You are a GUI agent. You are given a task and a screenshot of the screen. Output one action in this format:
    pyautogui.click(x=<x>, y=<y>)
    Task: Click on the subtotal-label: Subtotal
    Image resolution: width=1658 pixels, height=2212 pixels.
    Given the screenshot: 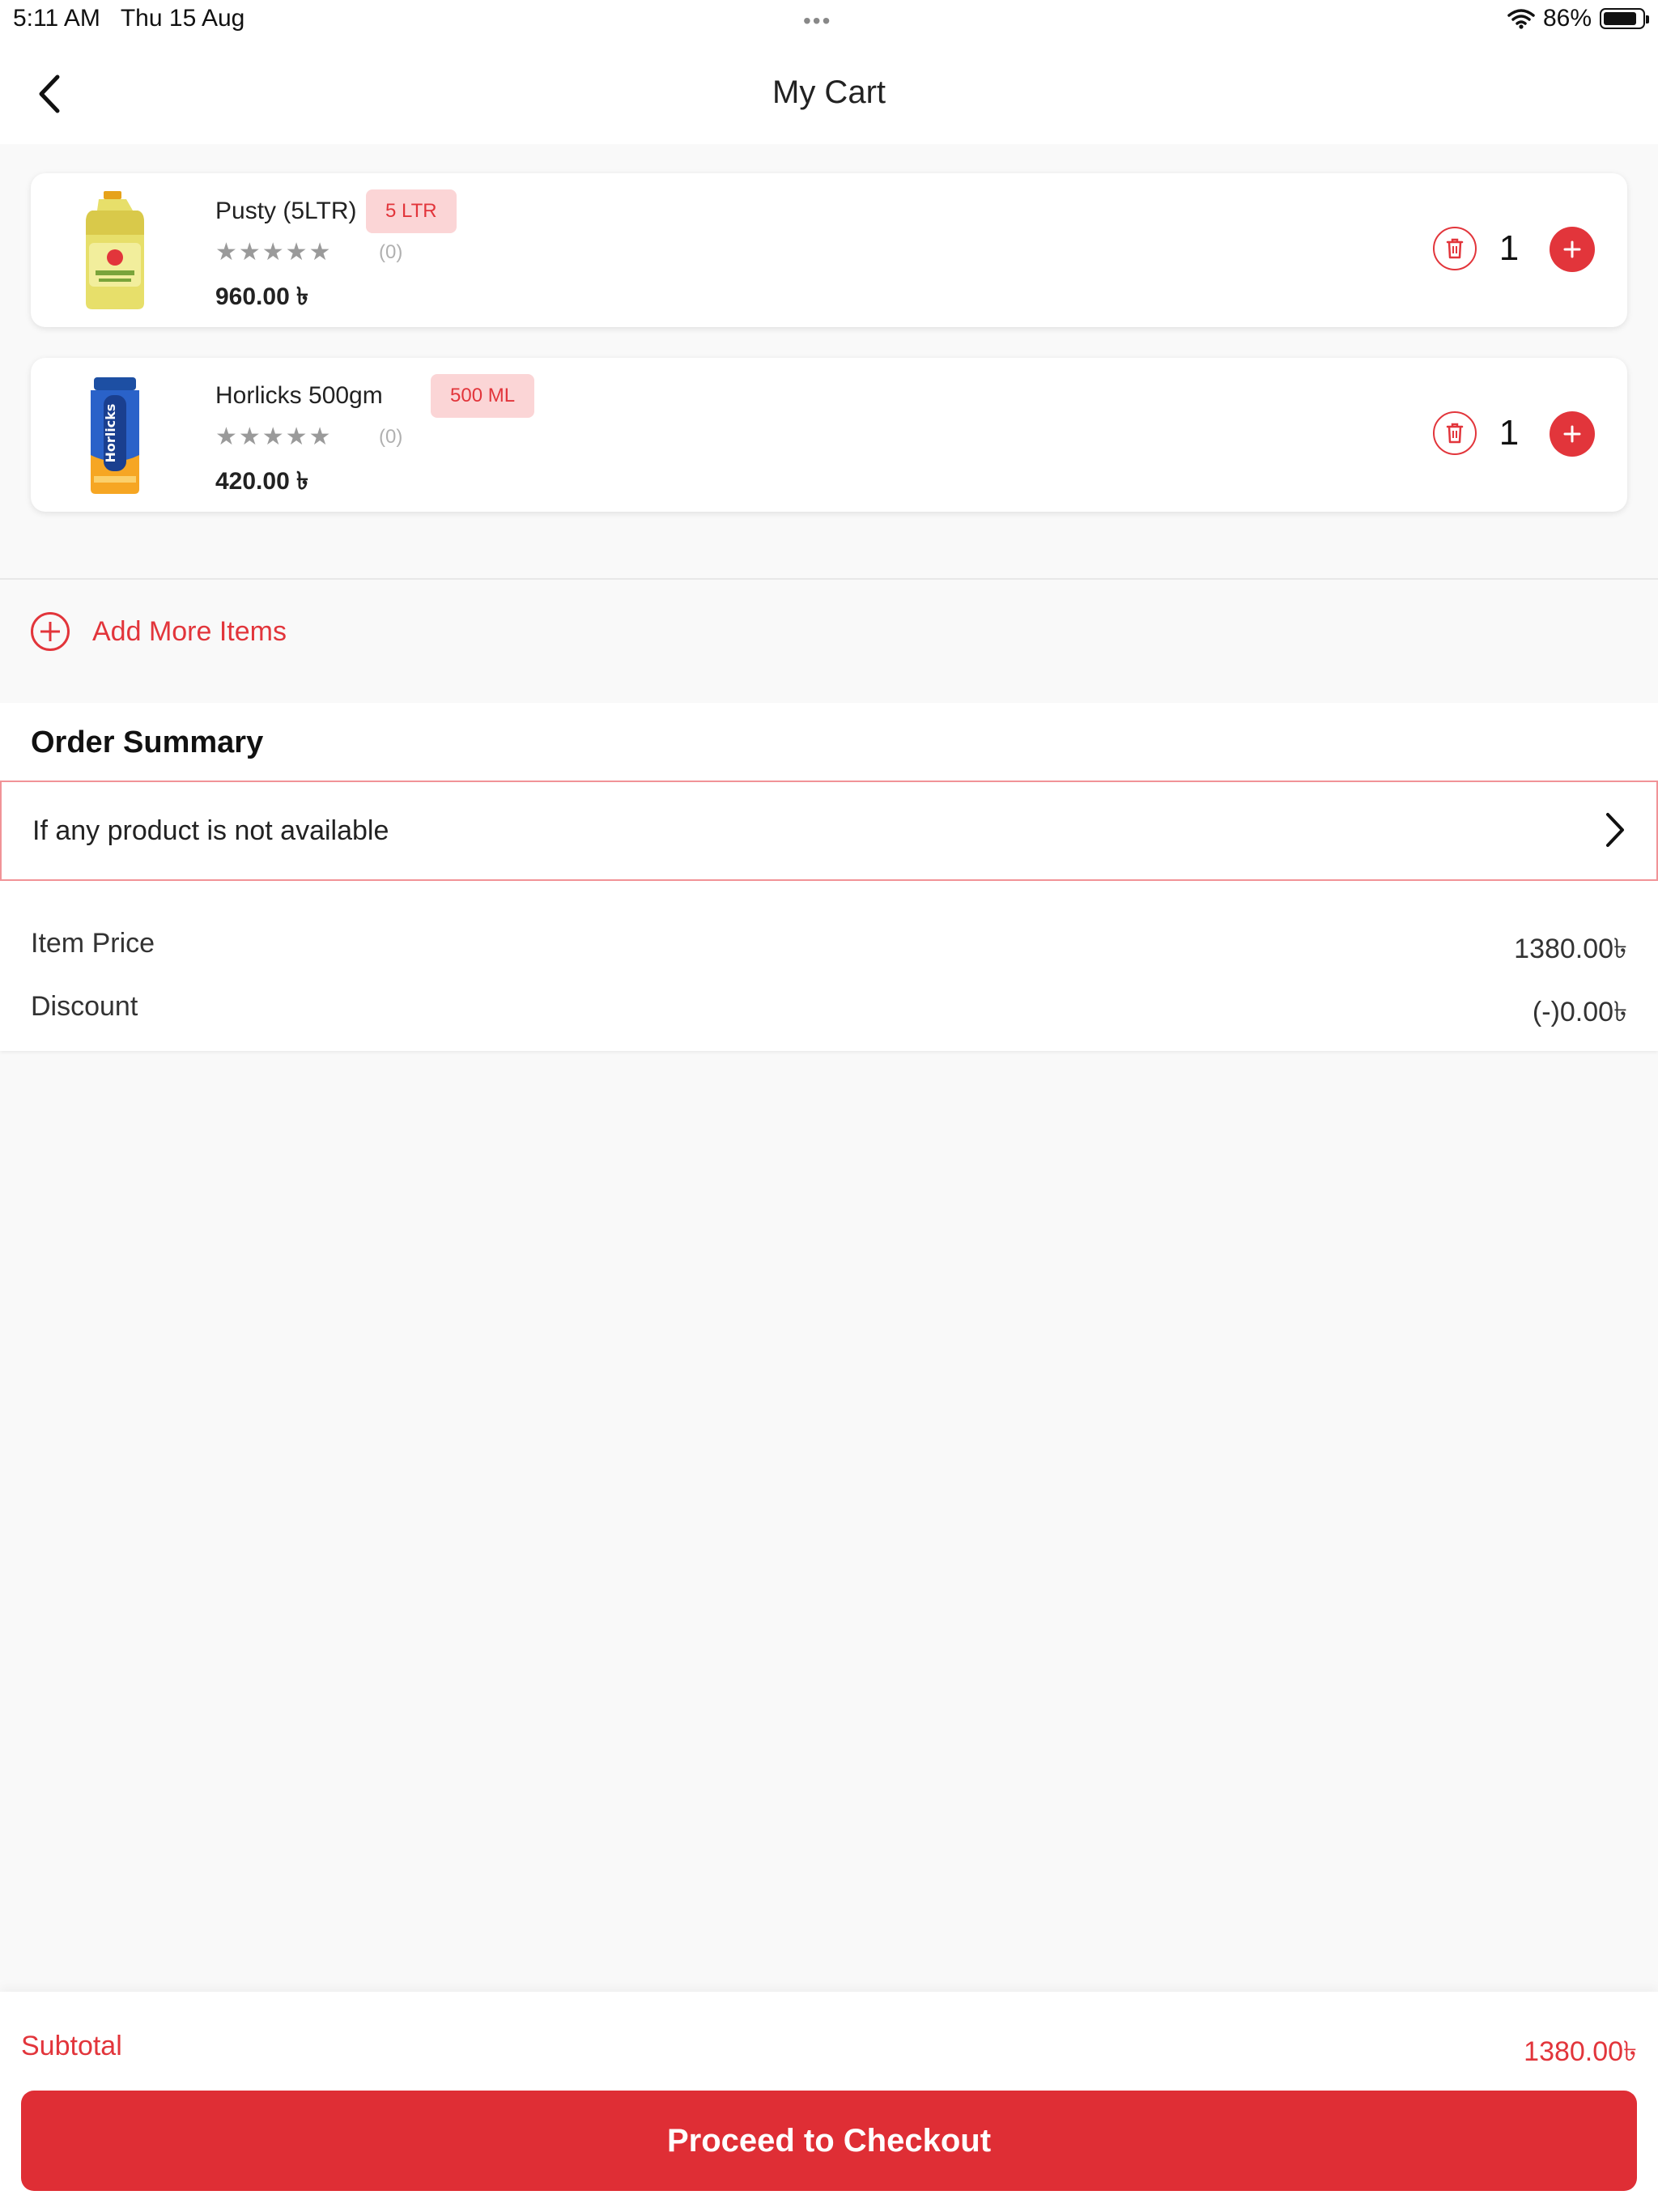 What is the action you would take?
    pyautogui.click(x=71, y=2046)
    